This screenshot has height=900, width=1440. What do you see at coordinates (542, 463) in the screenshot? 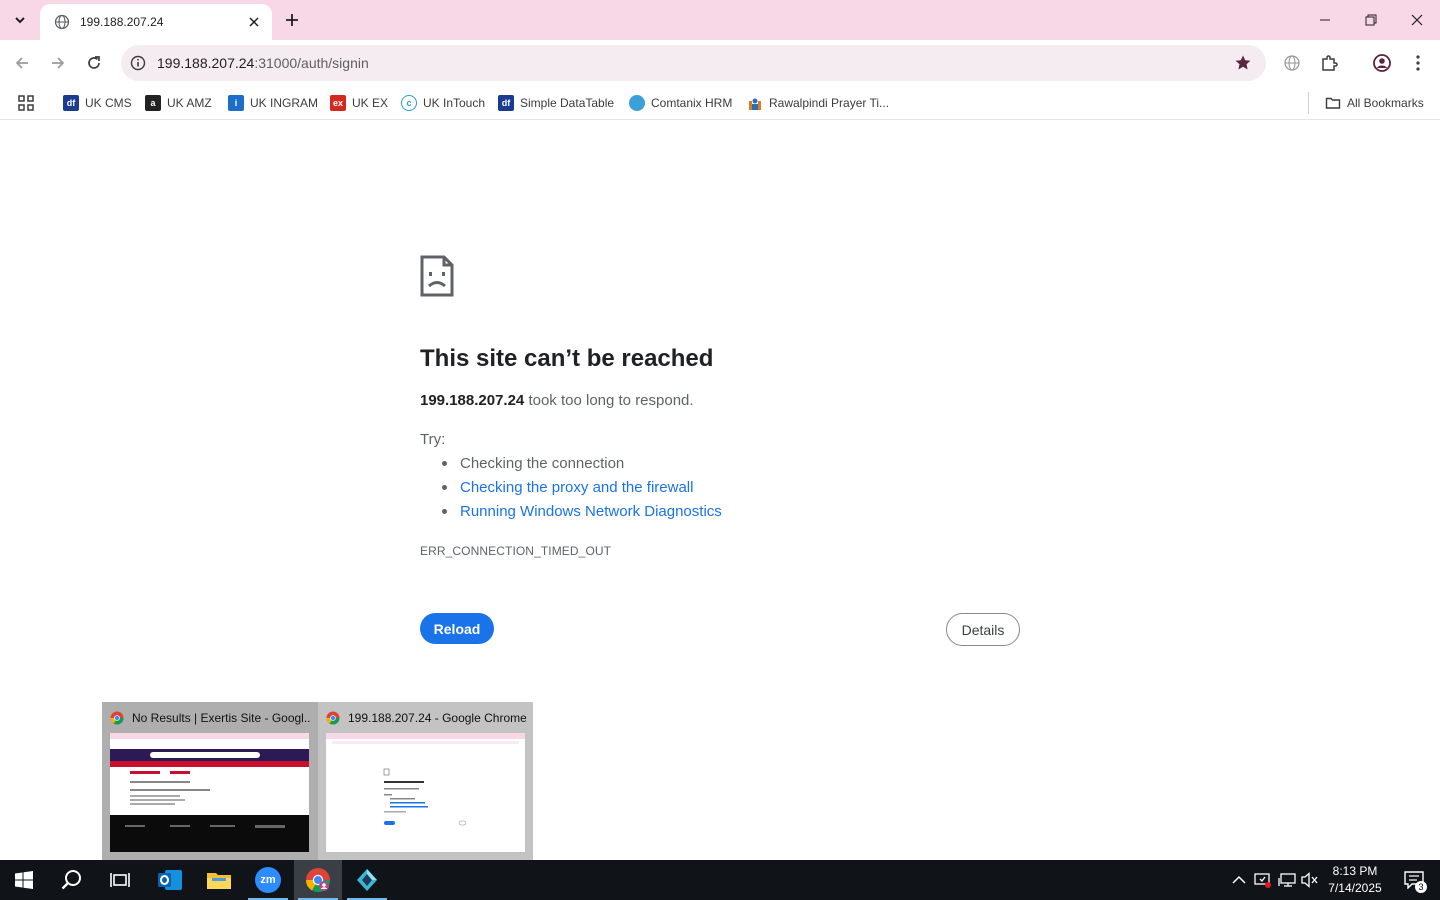
I see `suggestion-check-connection: Checking the connection` at bounding box center [542, 463].